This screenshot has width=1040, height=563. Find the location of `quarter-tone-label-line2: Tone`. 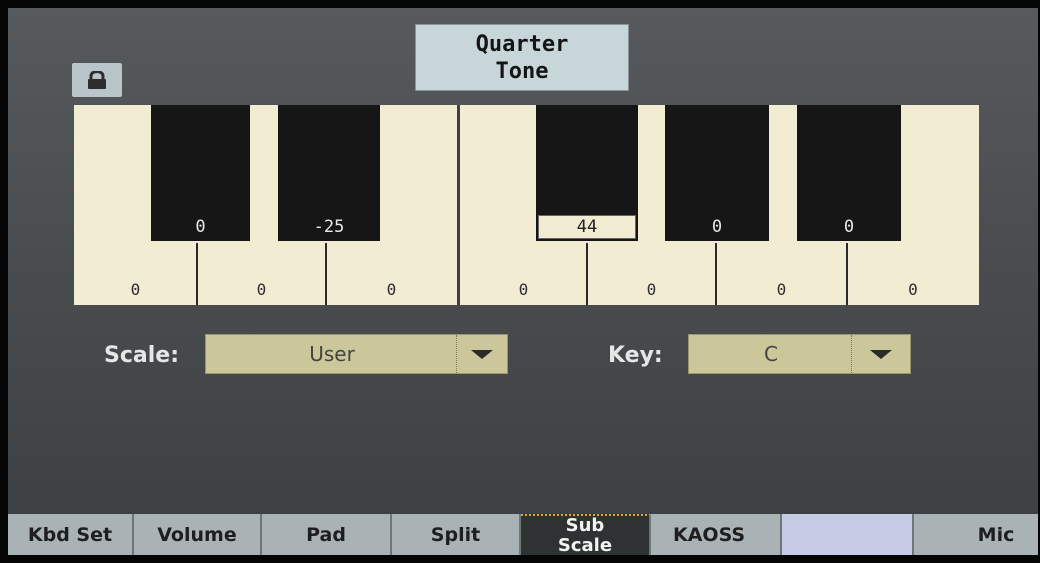

quarter-tone-label-line2: Tone is located at coordinates (522, 71).